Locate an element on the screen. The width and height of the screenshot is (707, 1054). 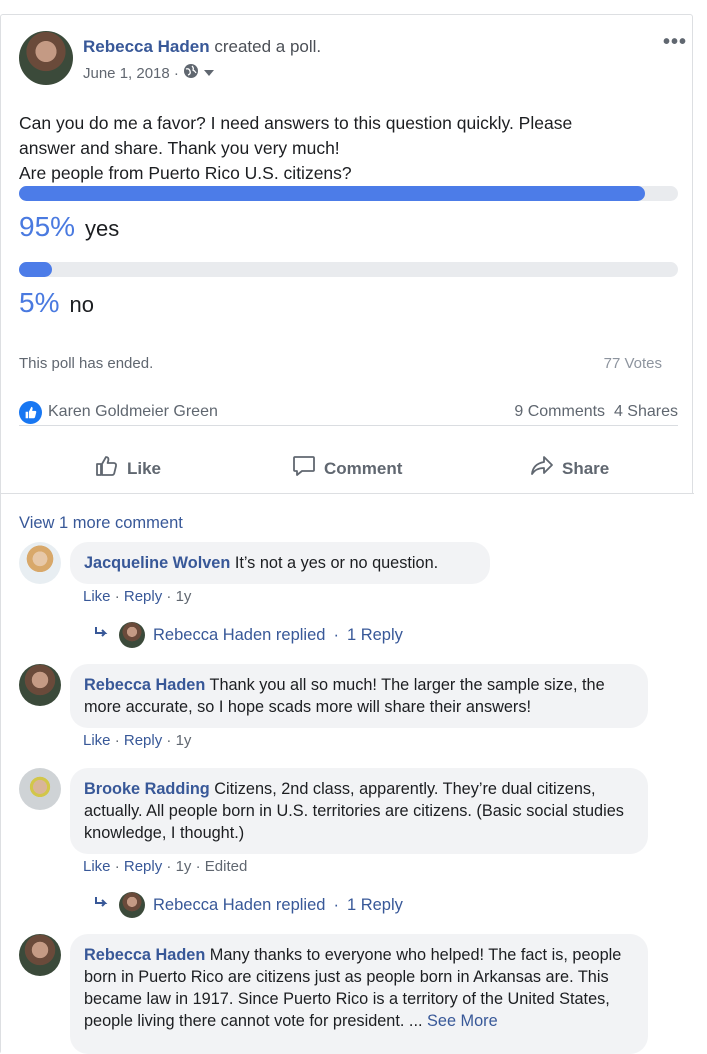
more-options-button: ••• is located at coordinates (675, 42).